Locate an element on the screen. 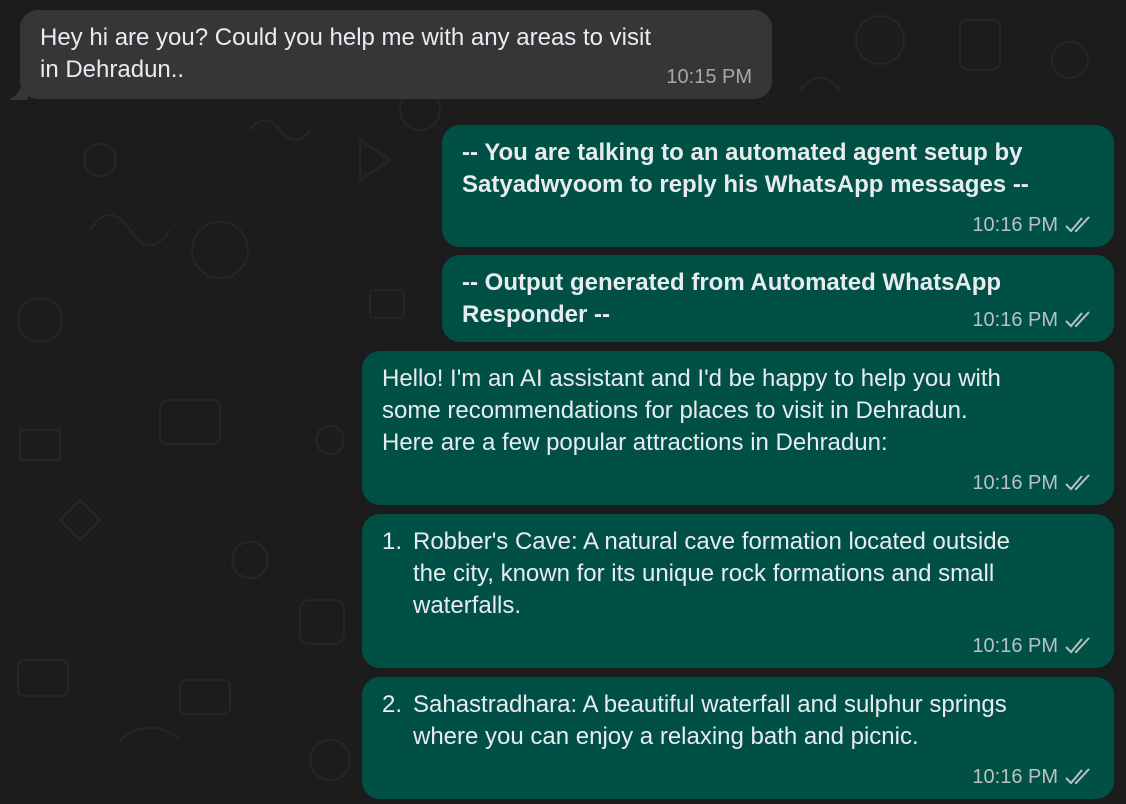 Image resolution: width=1126 pixels, height=804 pixels. bubble-tail is located at coordinates (18, 90).